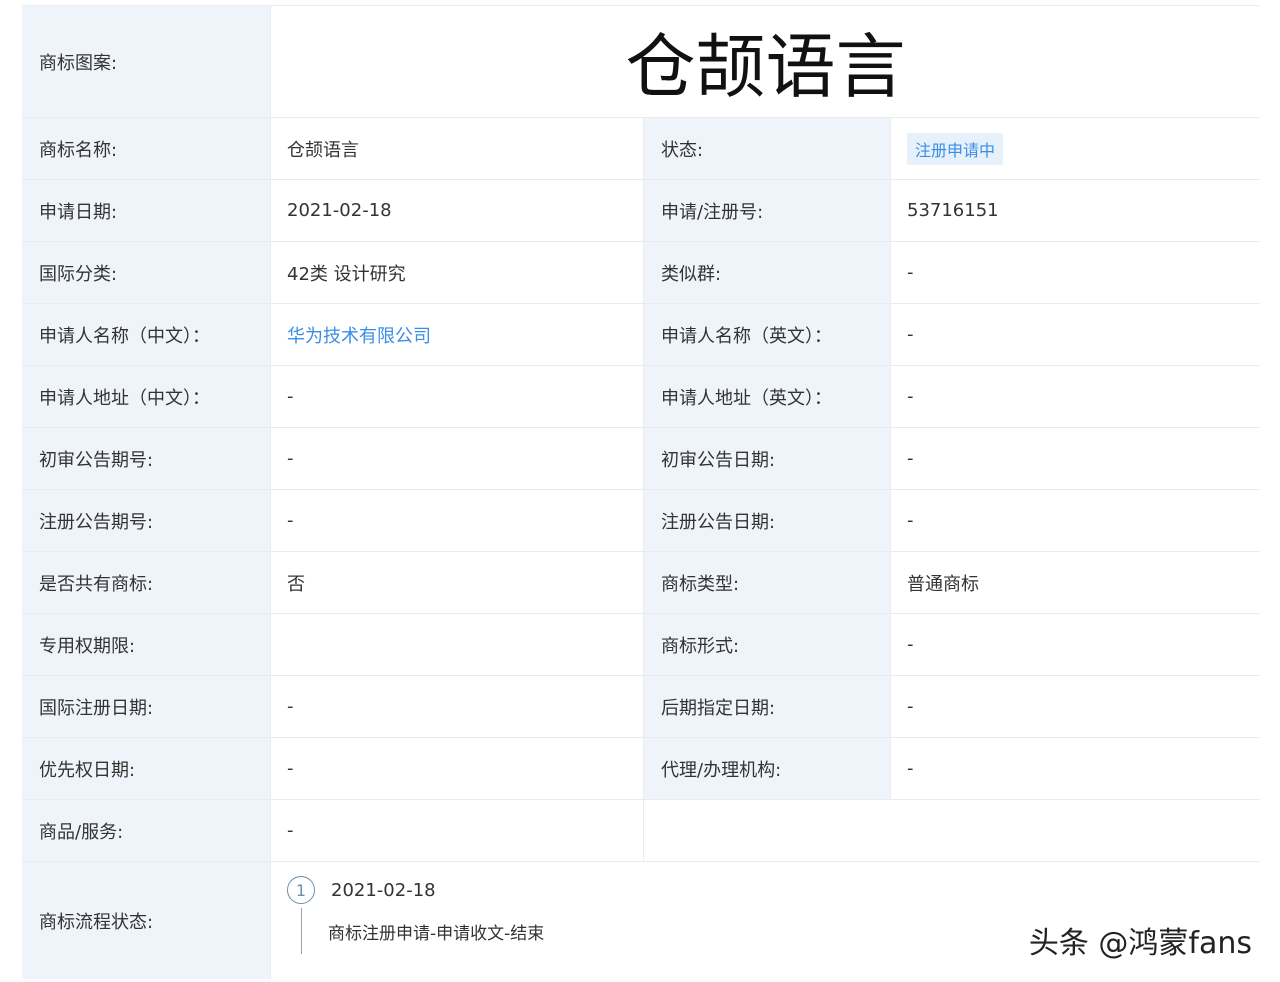  Describe the element at coordinates (766, 644) in the screenshot. I see `field-label: 商标形式:` at that location.